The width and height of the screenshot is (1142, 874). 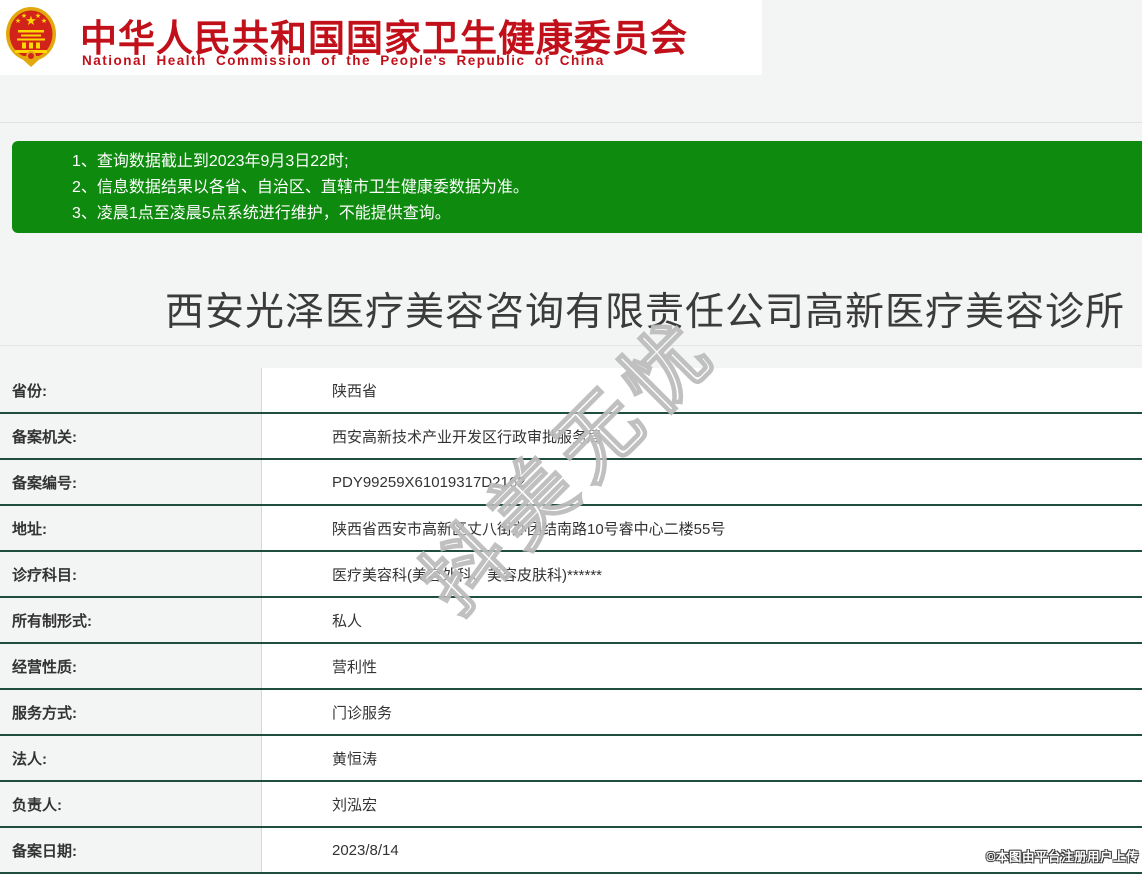 I want to click on table-row-person-in-charge: 负责人: 刘泓宏, so click(x=571, y=805).